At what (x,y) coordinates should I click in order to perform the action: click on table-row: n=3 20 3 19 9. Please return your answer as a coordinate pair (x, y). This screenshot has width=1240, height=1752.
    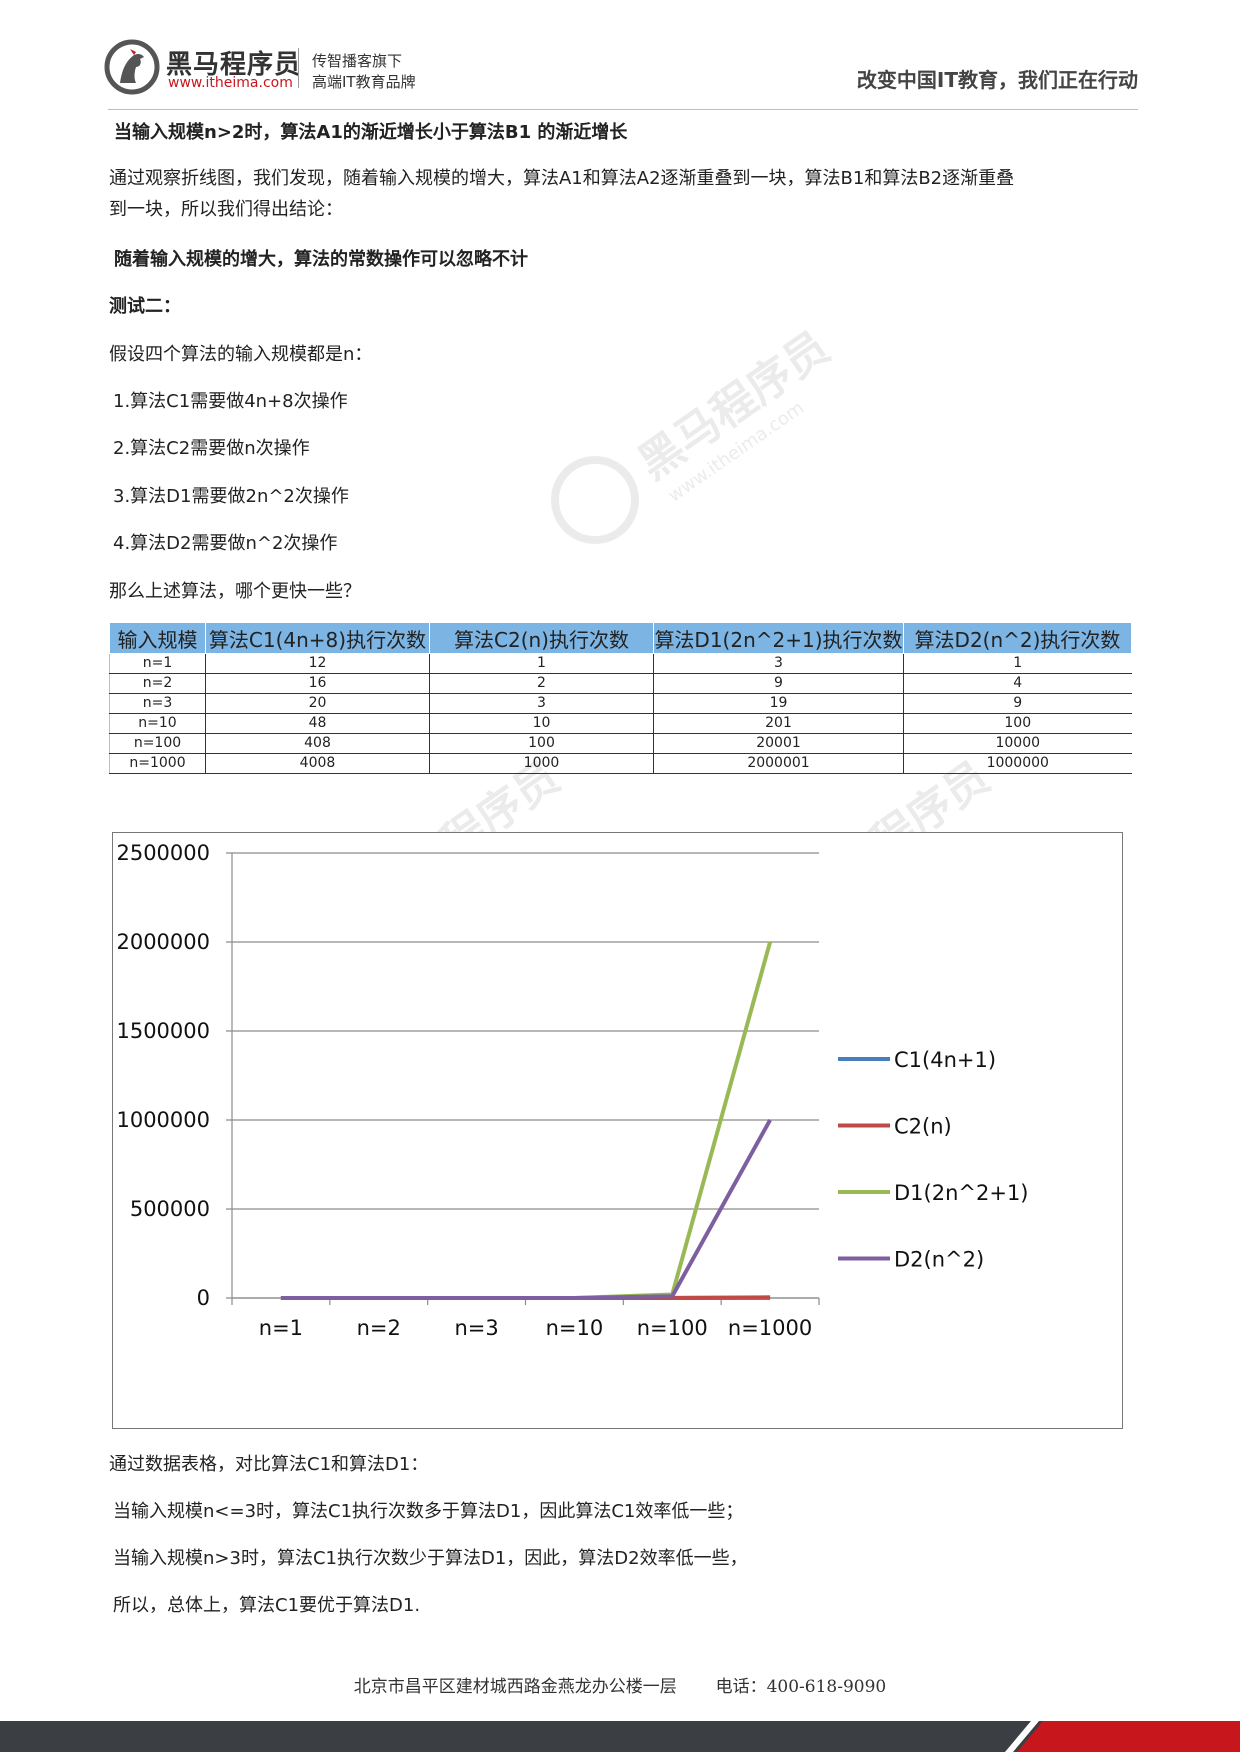
    Looking at the image, I should click on (620, 703).